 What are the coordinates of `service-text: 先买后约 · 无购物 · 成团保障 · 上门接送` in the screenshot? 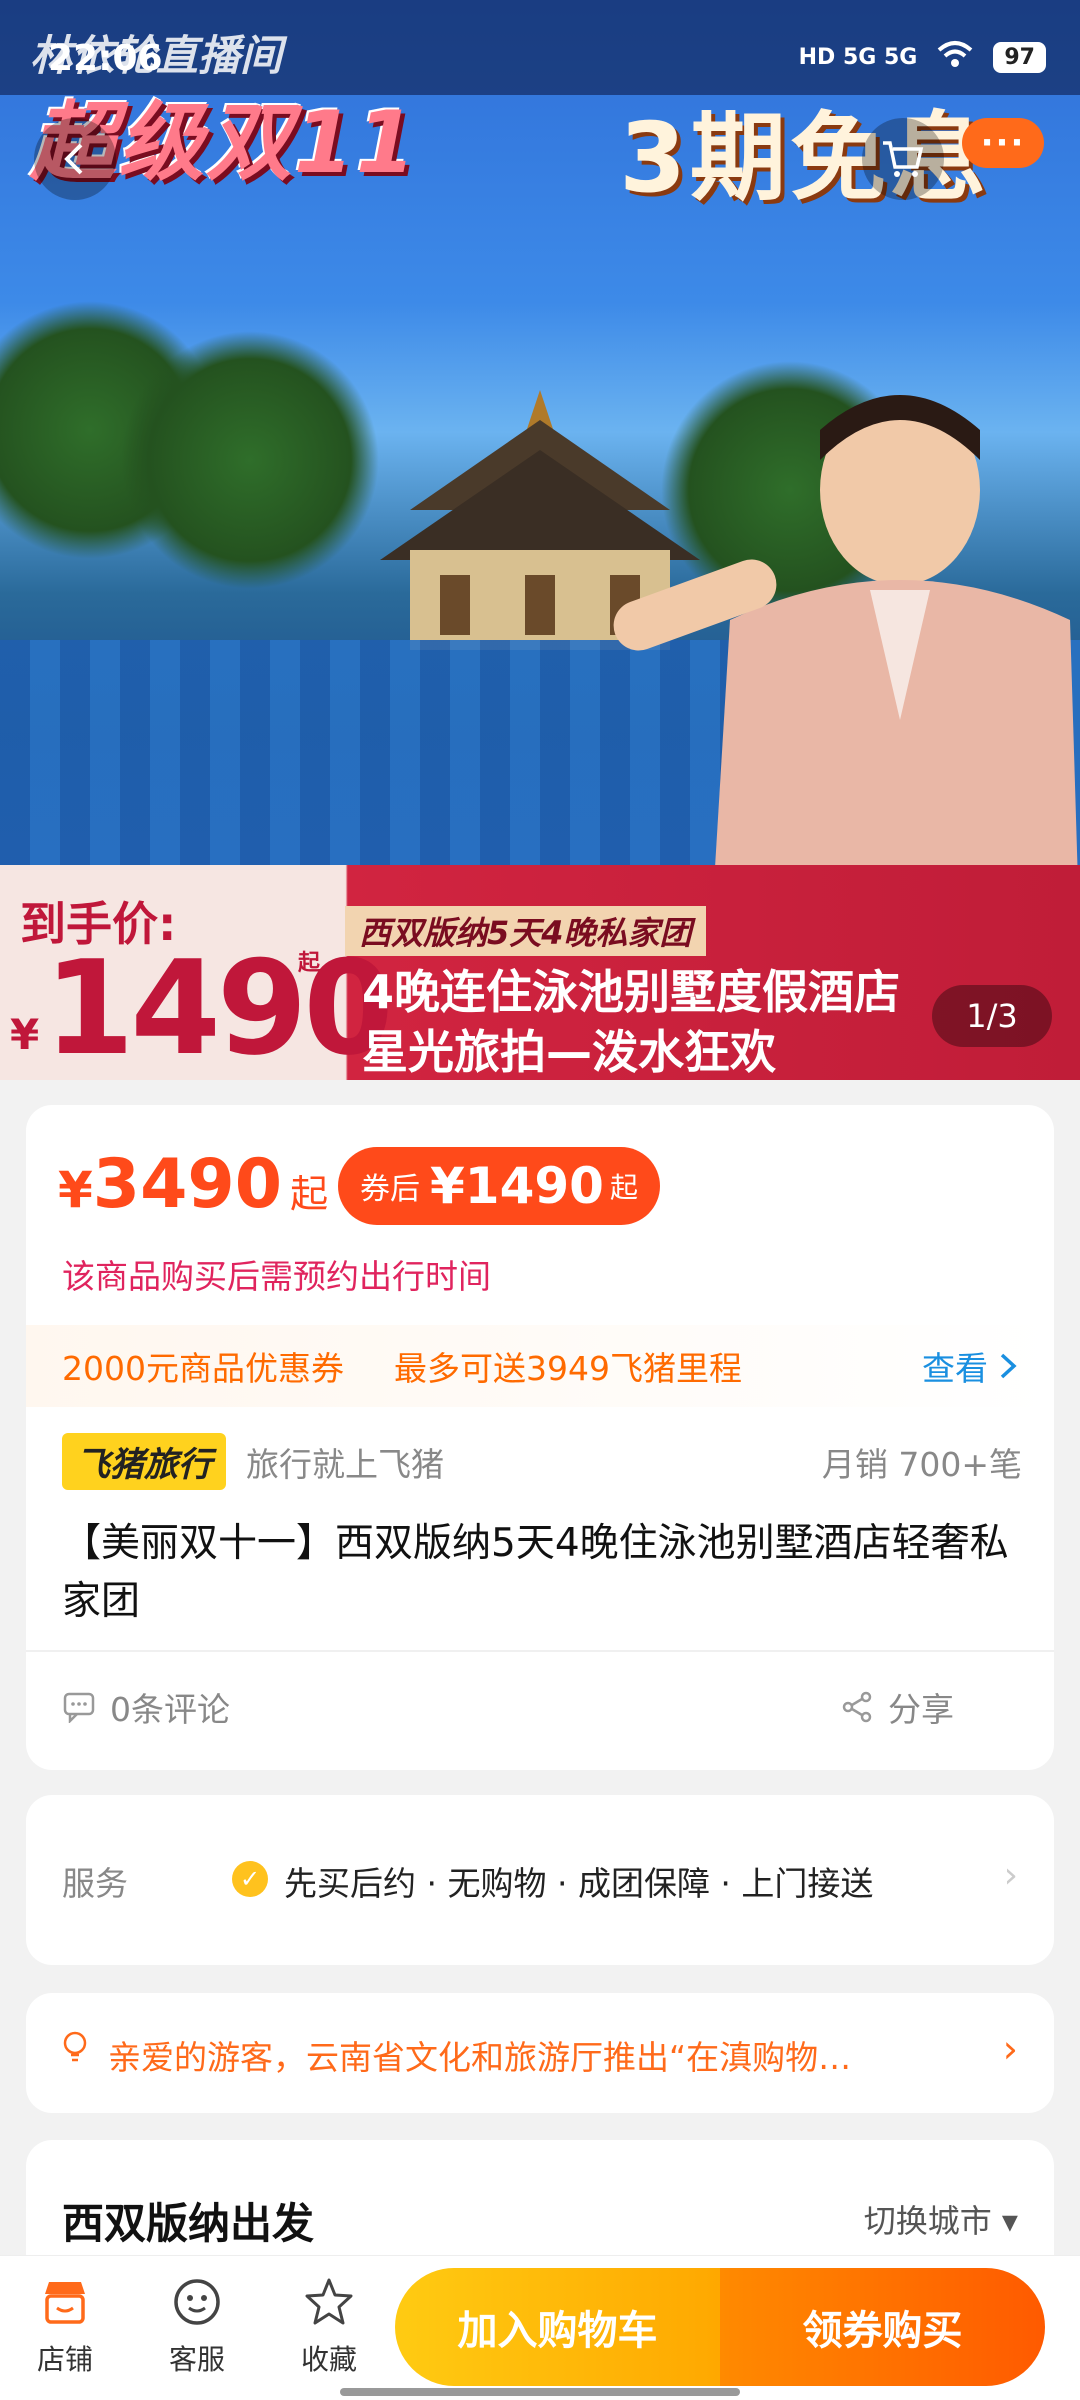 It's located at (579, 1883).